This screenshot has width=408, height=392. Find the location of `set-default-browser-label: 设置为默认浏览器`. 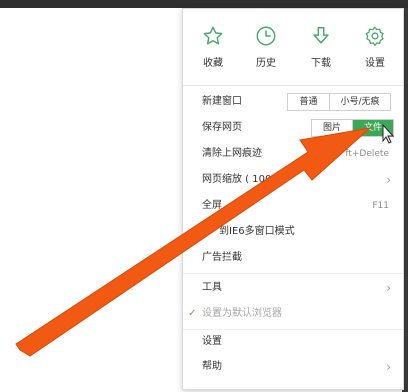

set-default-browser-label: 设置为默认浏览器 is located at coordinates (242, 313).